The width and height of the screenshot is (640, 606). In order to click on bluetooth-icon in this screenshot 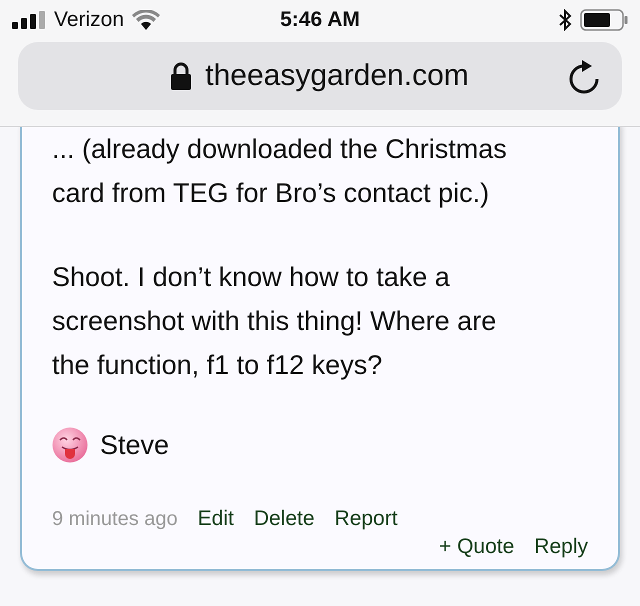, I will do `click(565, 20)`.